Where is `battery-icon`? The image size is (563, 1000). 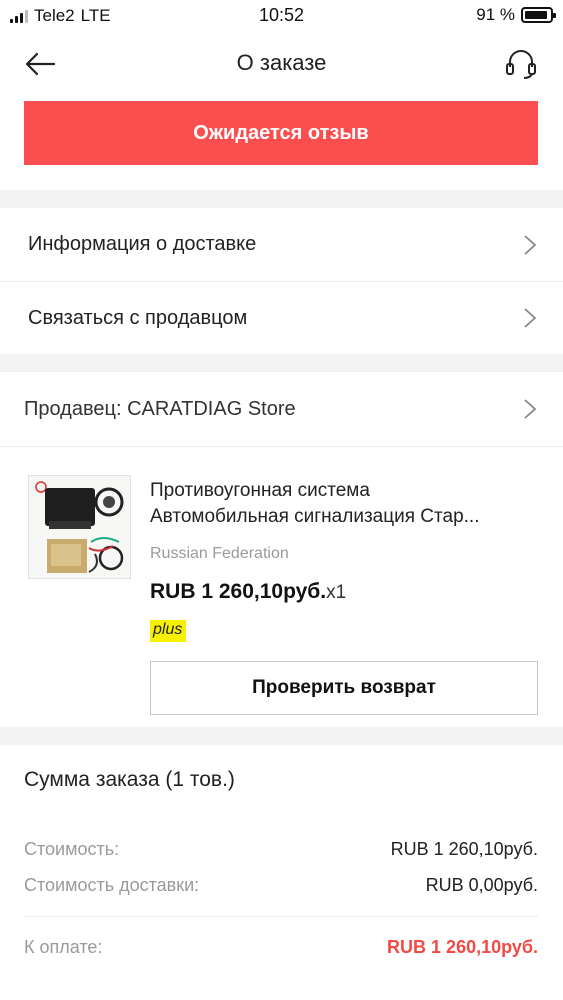
battery-icon is located at coordinates (538, 15).